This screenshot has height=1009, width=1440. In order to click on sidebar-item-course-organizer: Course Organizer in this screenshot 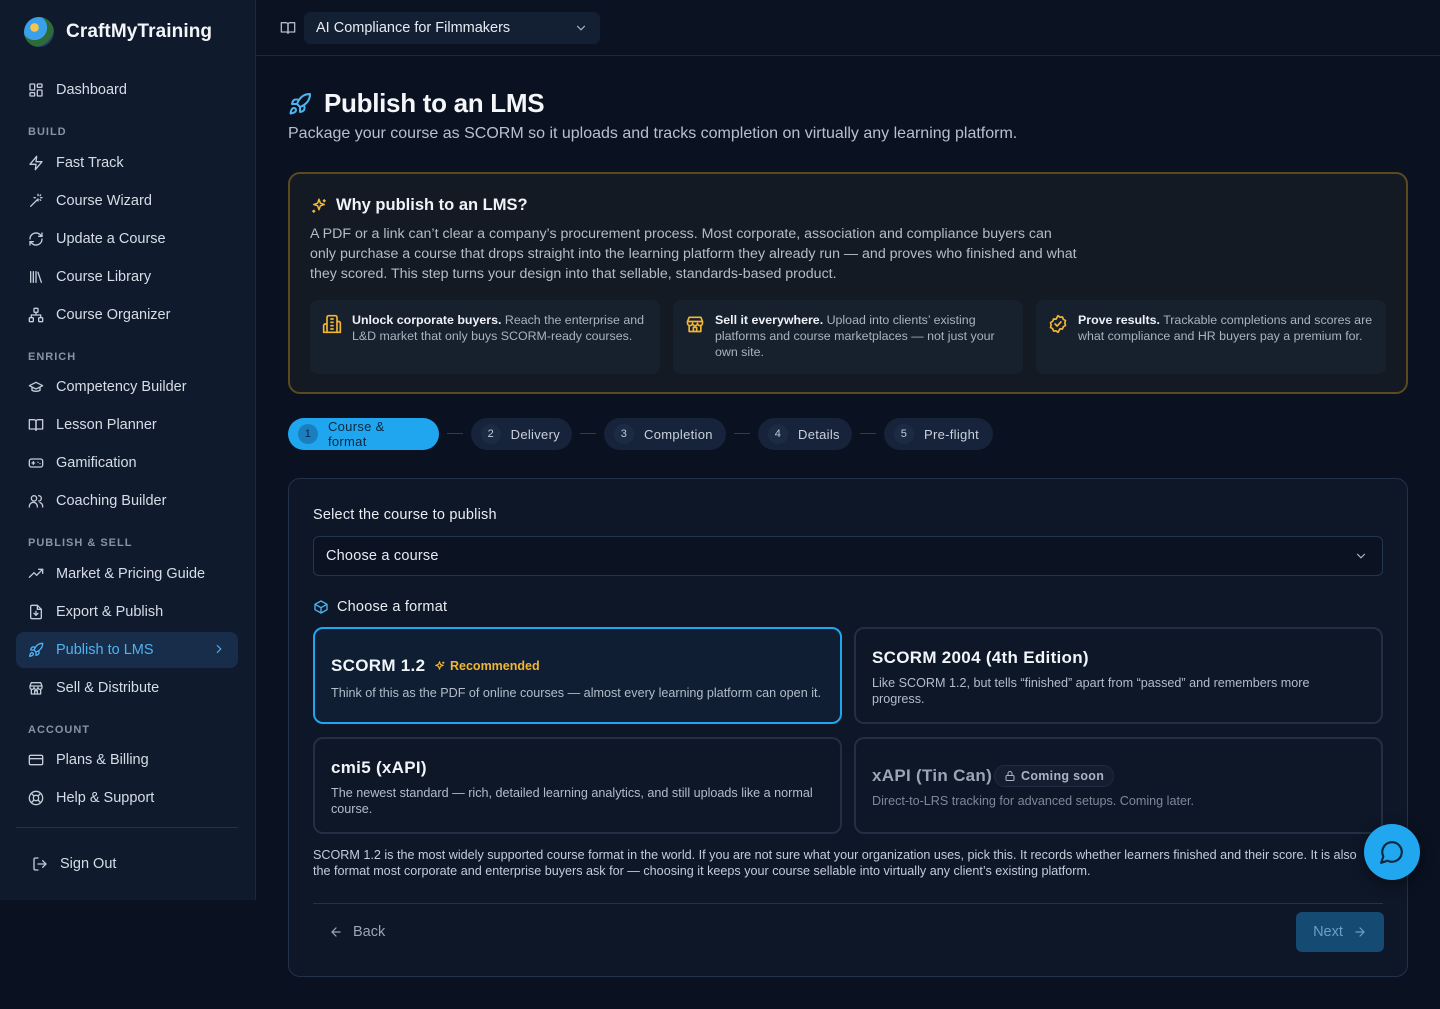, I will do `click(127, 315)`.